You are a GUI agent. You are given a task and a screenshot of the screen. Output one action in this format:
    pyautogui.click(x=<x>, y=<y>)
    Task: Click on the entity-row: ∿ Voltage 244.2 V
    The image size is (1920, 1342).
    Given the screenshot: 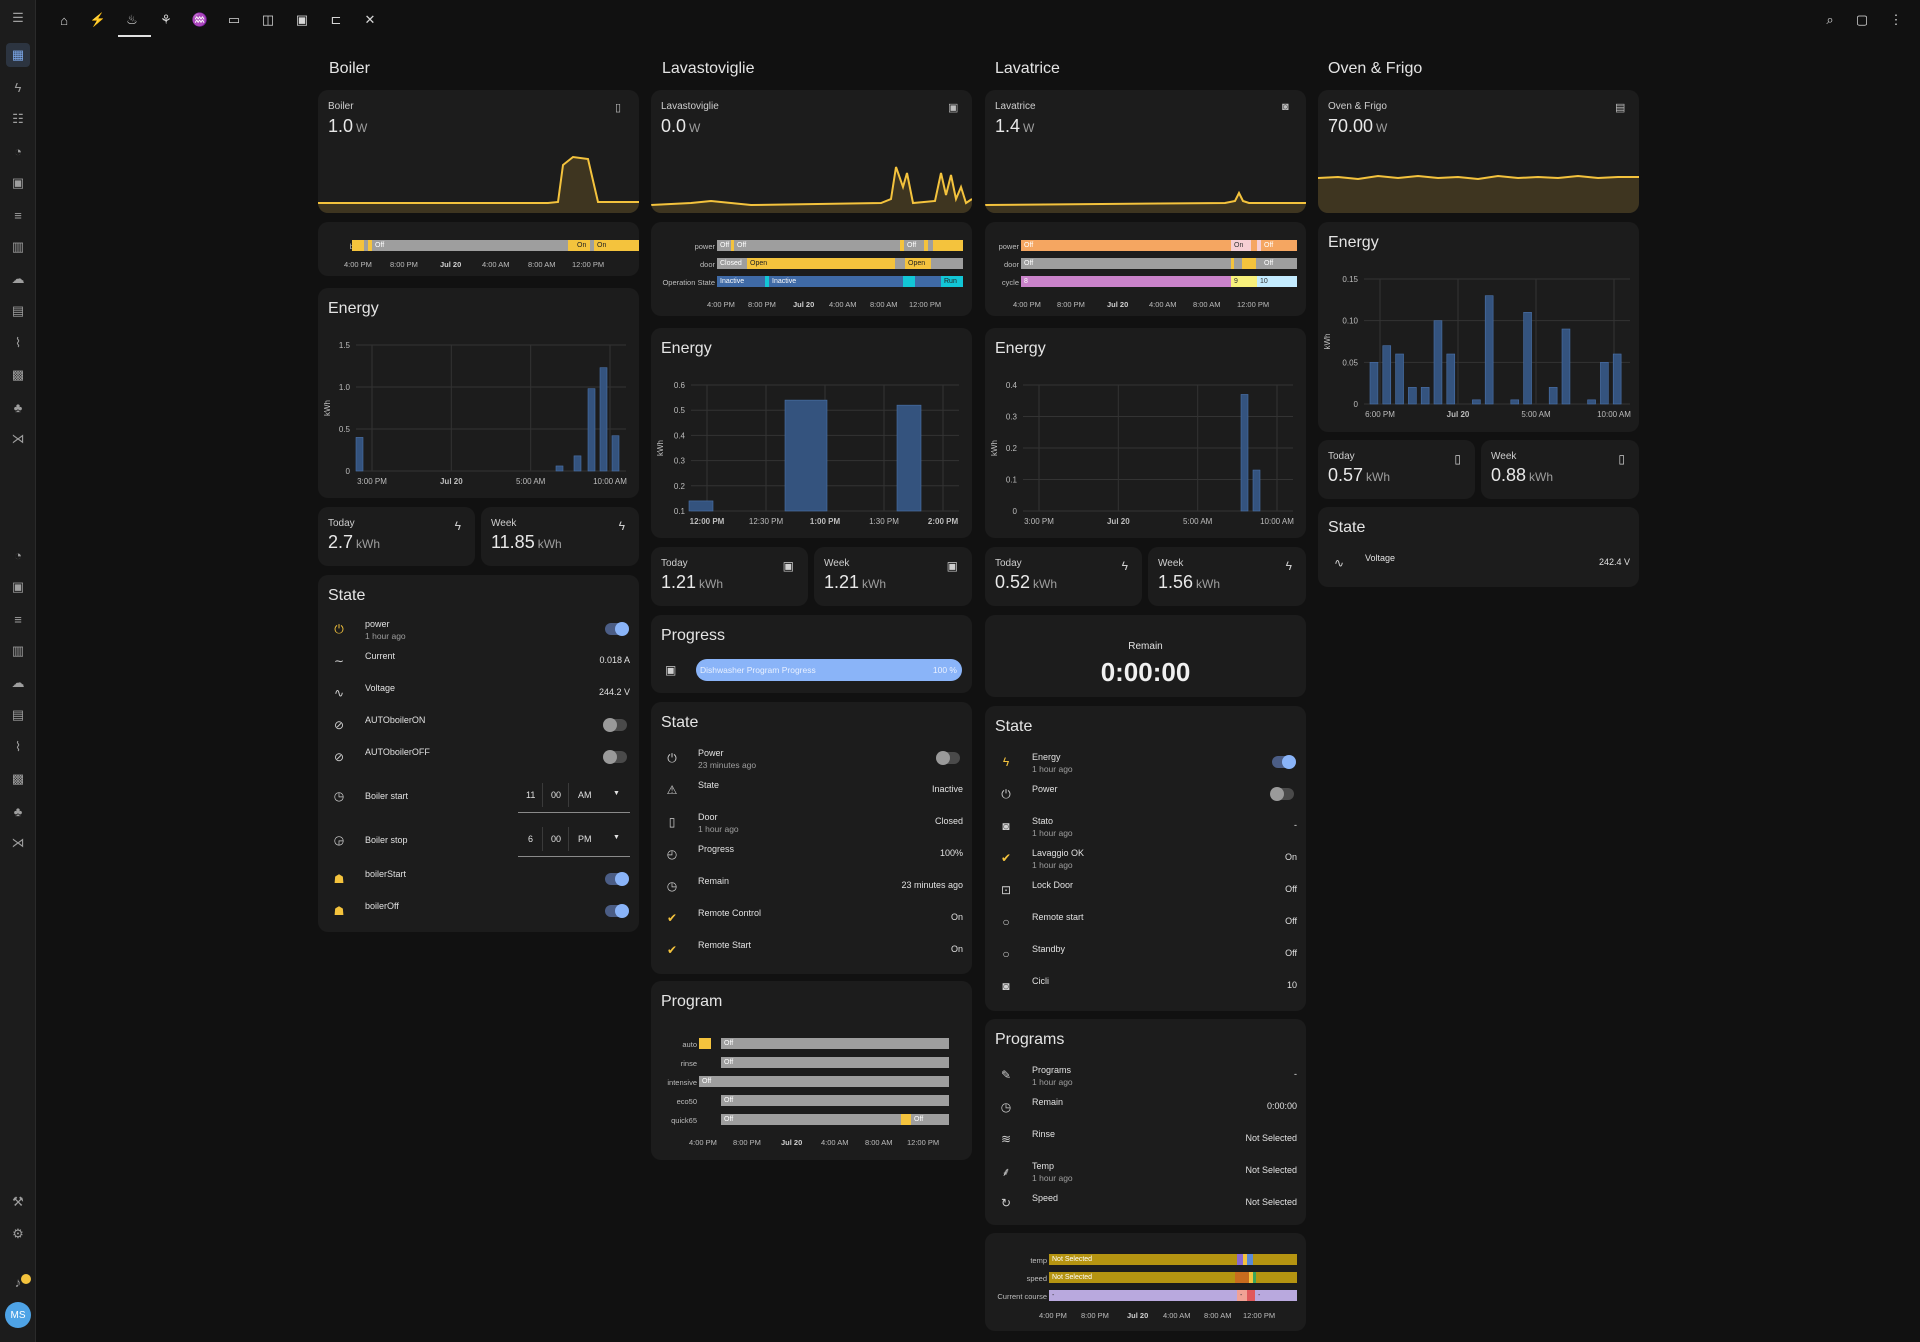 What is the action you would take?
    pyautogui.click(x=478, y=693)
    